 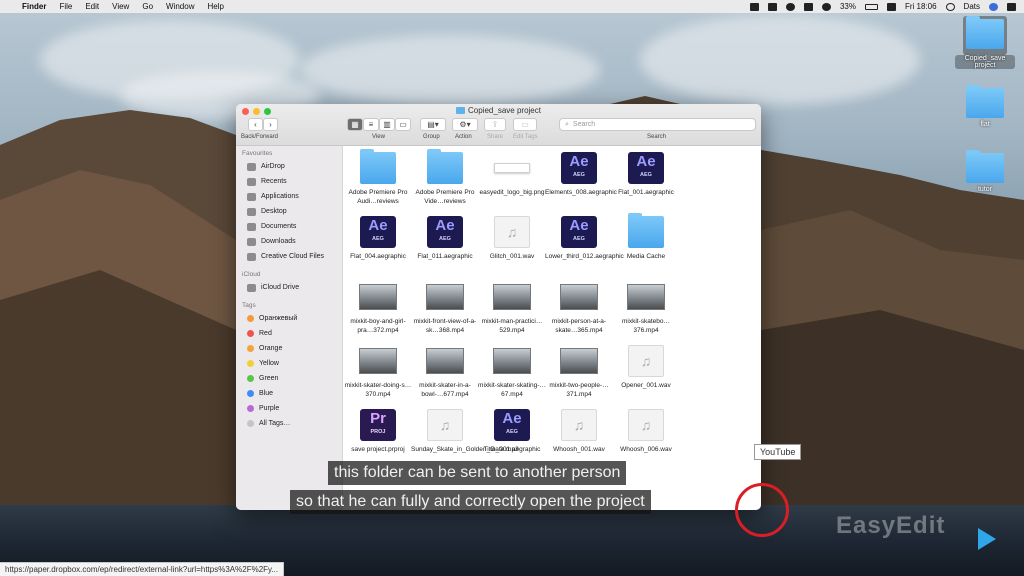 What do you see at coordinates (579, 431) in the screenshot?
I see `file-item: ♫ Whoosh_001.wav` at bounding box center [579, 431].